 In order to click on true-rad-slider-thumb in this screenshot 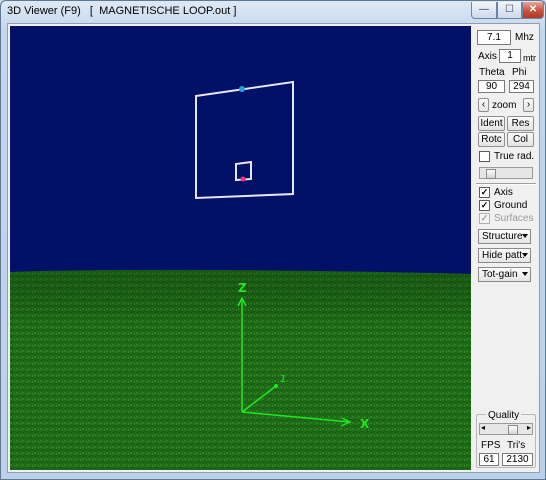, I will do `click(491, 174)`.